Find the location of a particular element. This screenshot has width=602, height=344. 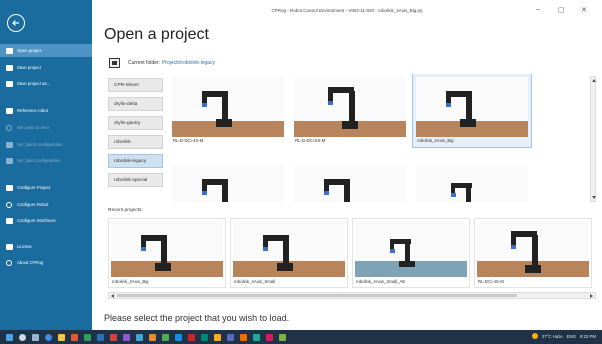

recent-project-card: robolink_4Axis_Small is located at coordinates (289, 253).